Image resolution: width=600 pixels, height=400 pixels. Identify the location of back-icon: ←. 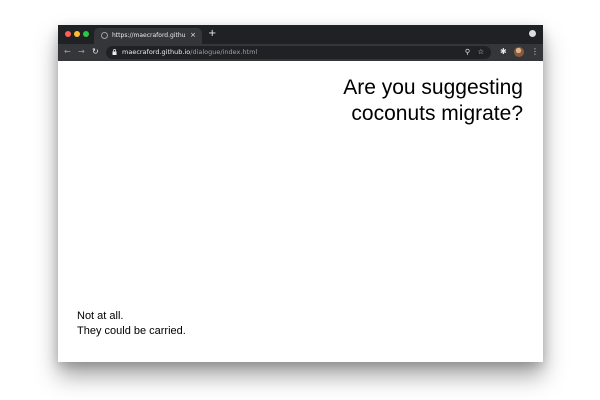
(67, 52).